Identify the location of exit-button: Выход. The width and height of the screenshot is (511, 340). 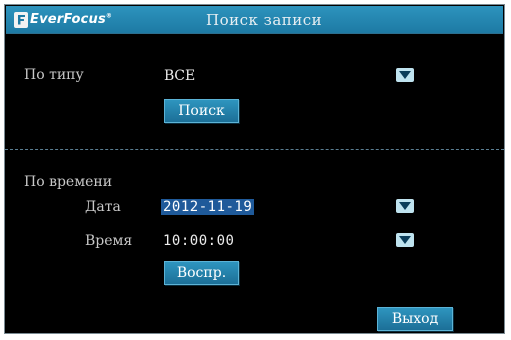
(415, 319).